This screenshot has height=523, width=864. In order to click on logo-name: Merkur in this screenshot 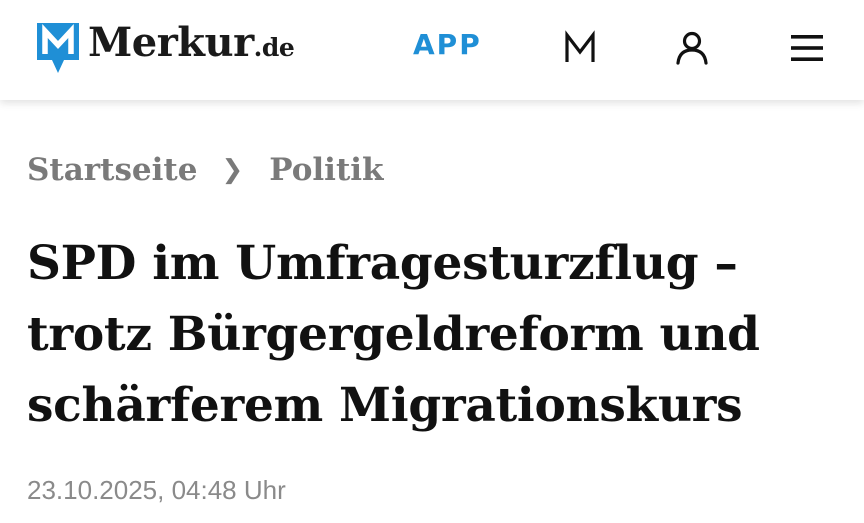, I will do `click(171, 42)`.